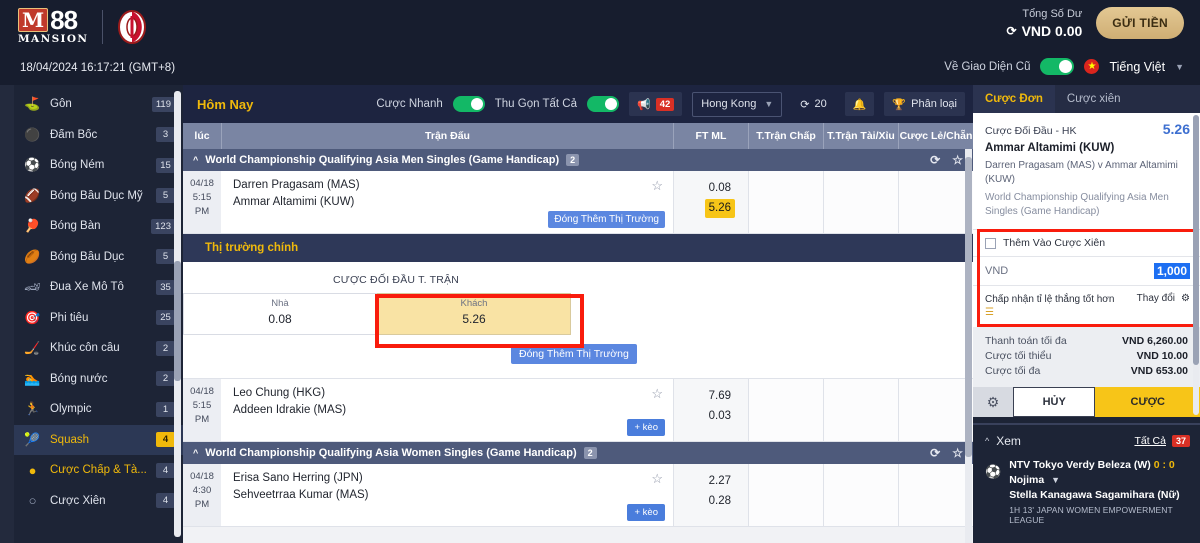 The width and height of the screenshot is (1200, 543). What do you see at coordinates (1086, 440) in the screenshot?
I see `watch-header: ^ Xem Tất Cả 37` at bounding box center [1086, 440].